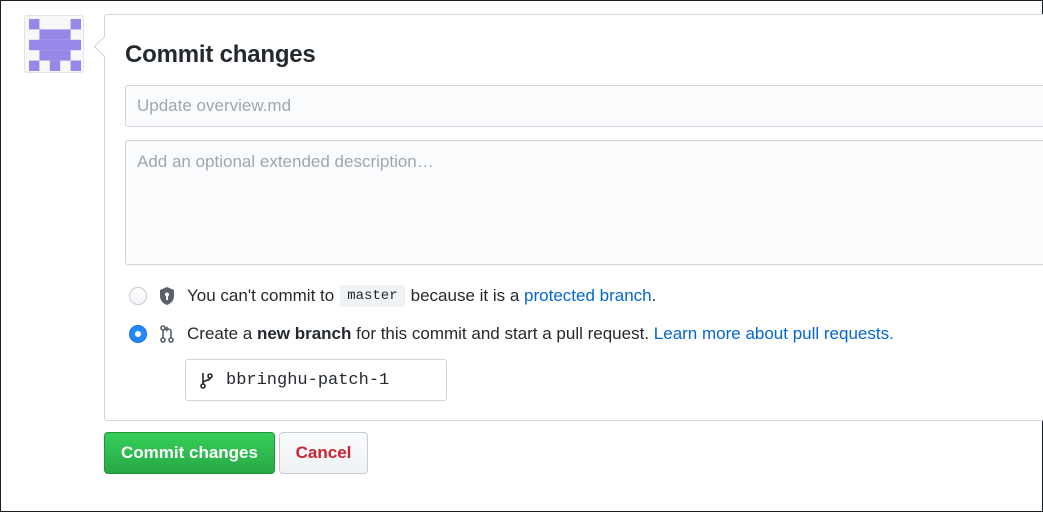  Describe the element at coordinates (167, 334) in the screenshot. I see `pull-request-icon` at that location.